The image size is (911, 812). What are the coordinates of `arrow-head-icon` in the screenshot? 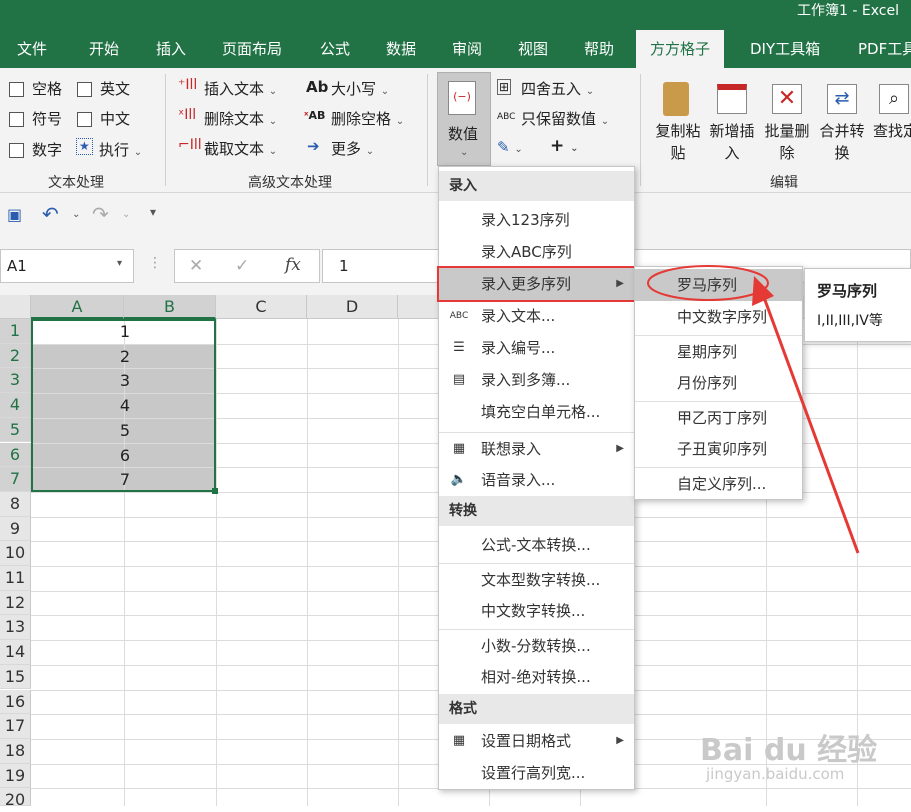 It's located at (763, 291).